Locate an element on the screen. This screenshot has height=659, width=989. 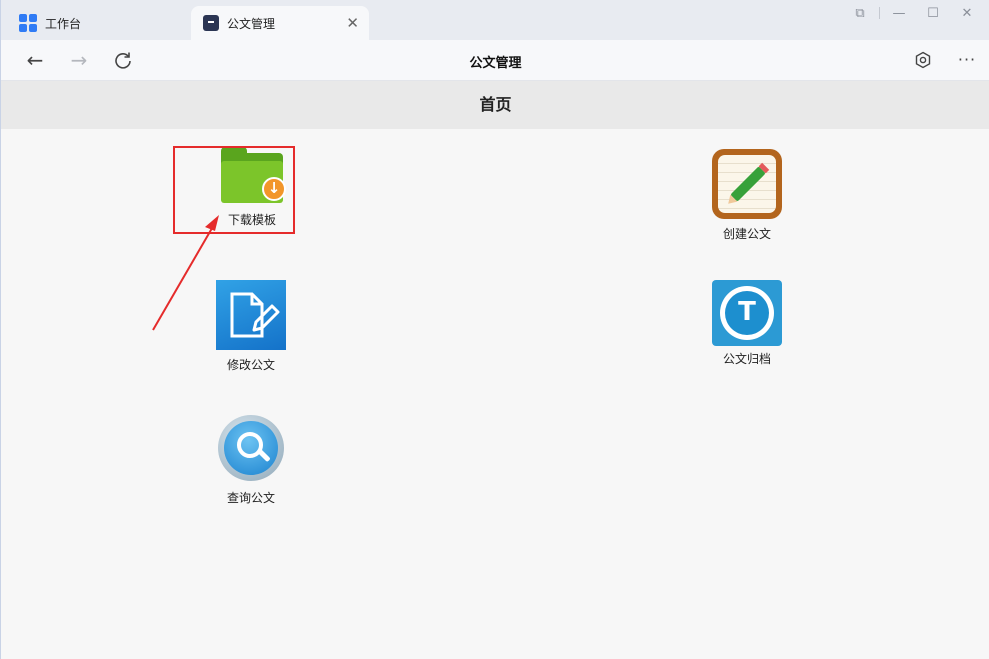
app-label: 公文归档 is located at coordinates (746, 359).